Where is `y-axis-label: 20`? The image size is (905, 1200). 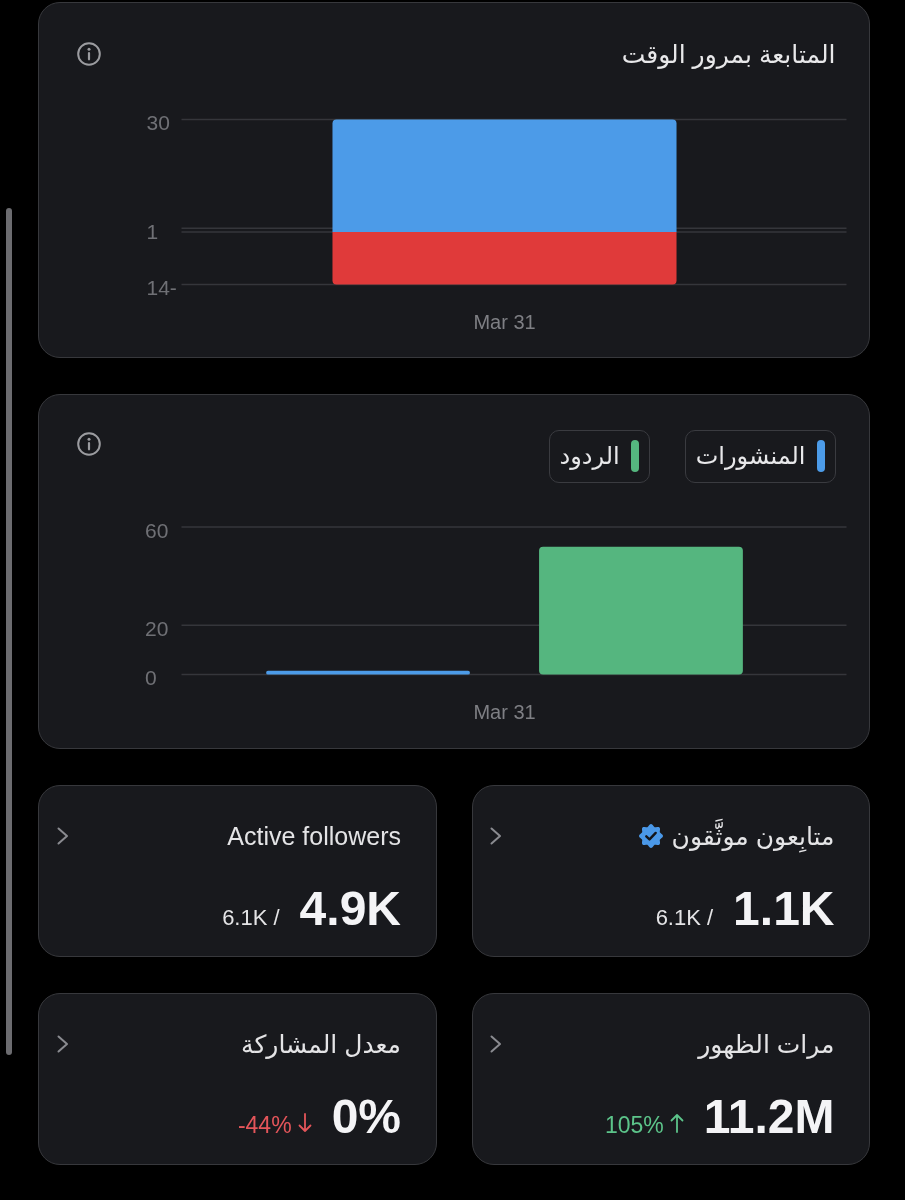
y-axis-label: 20 is located at coordinates (157, 628).